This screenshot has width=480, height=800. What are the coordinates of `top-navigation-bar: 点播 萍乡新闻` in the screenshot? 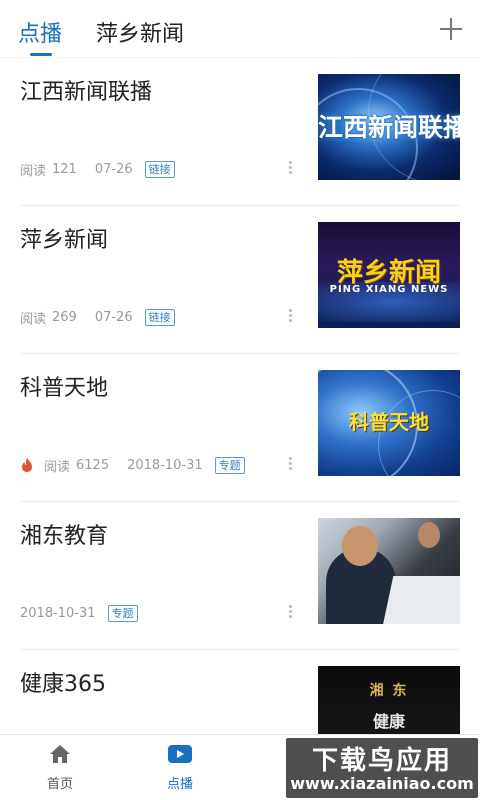 It's located at (240, 29).